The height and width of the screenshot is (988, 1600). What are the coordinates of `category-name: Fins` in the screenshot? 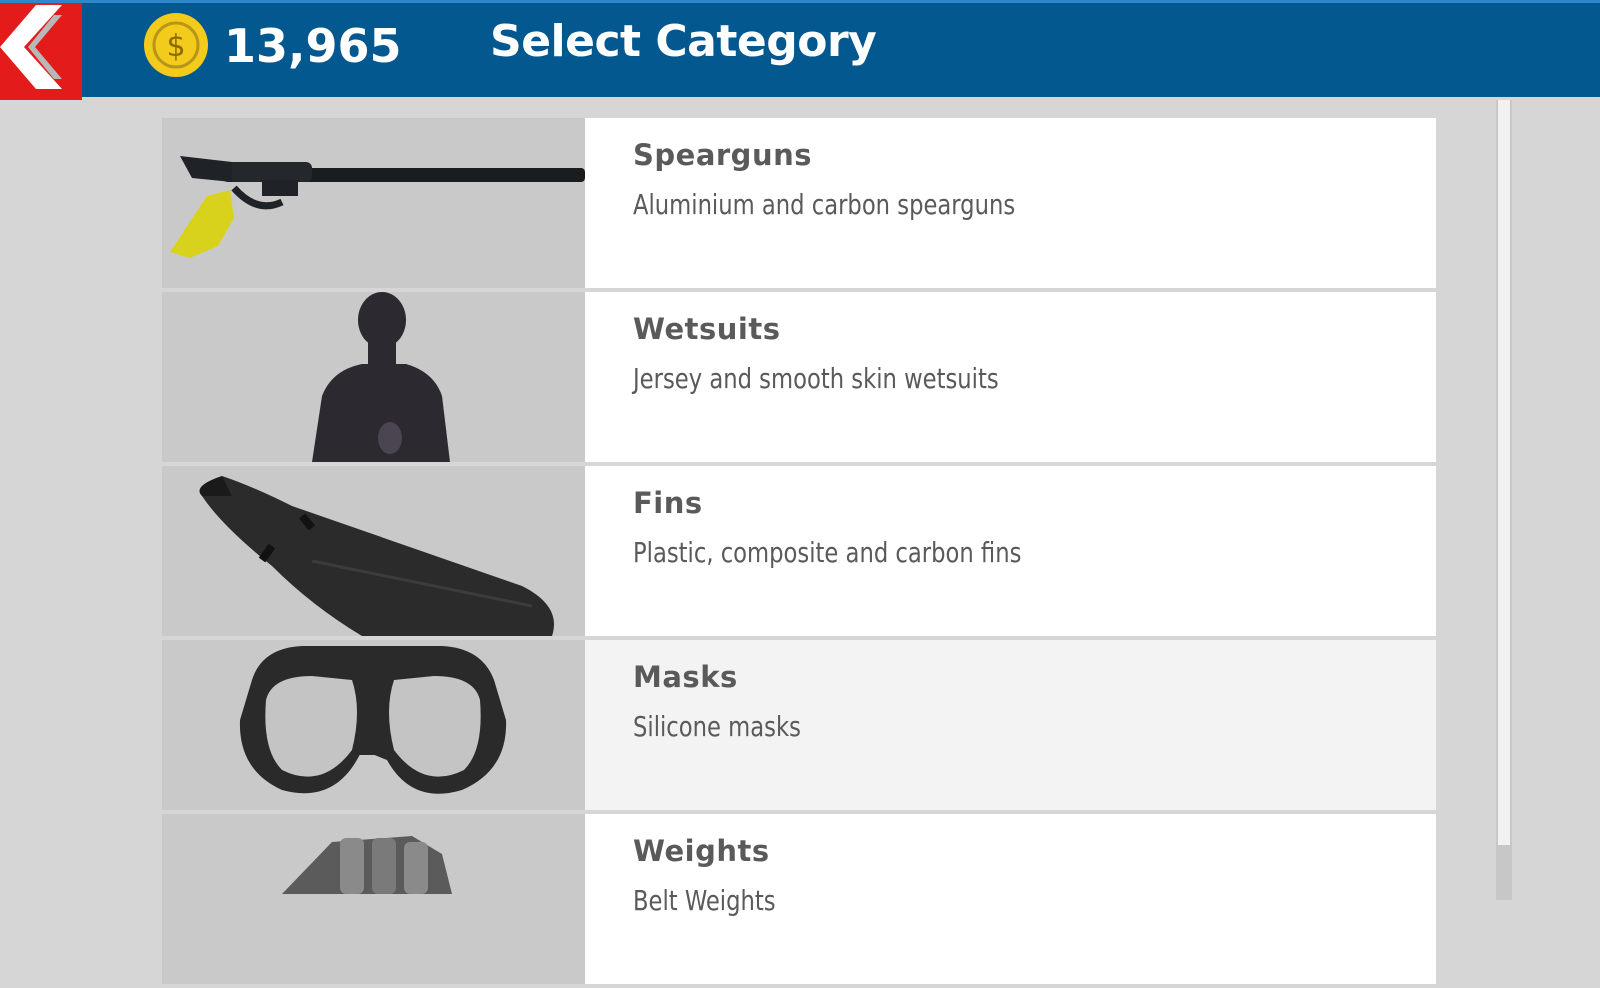 It's located at (668, 503).